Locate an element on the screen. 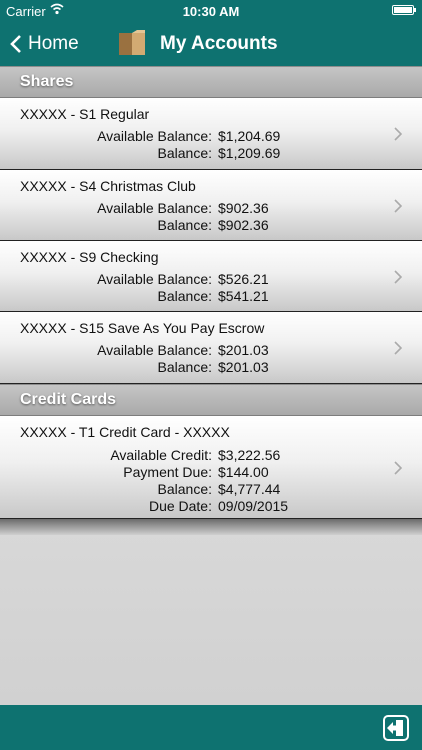 This screenshot has height=750, width=422. line-value: $144.00 is located at coordinates (243, 472).